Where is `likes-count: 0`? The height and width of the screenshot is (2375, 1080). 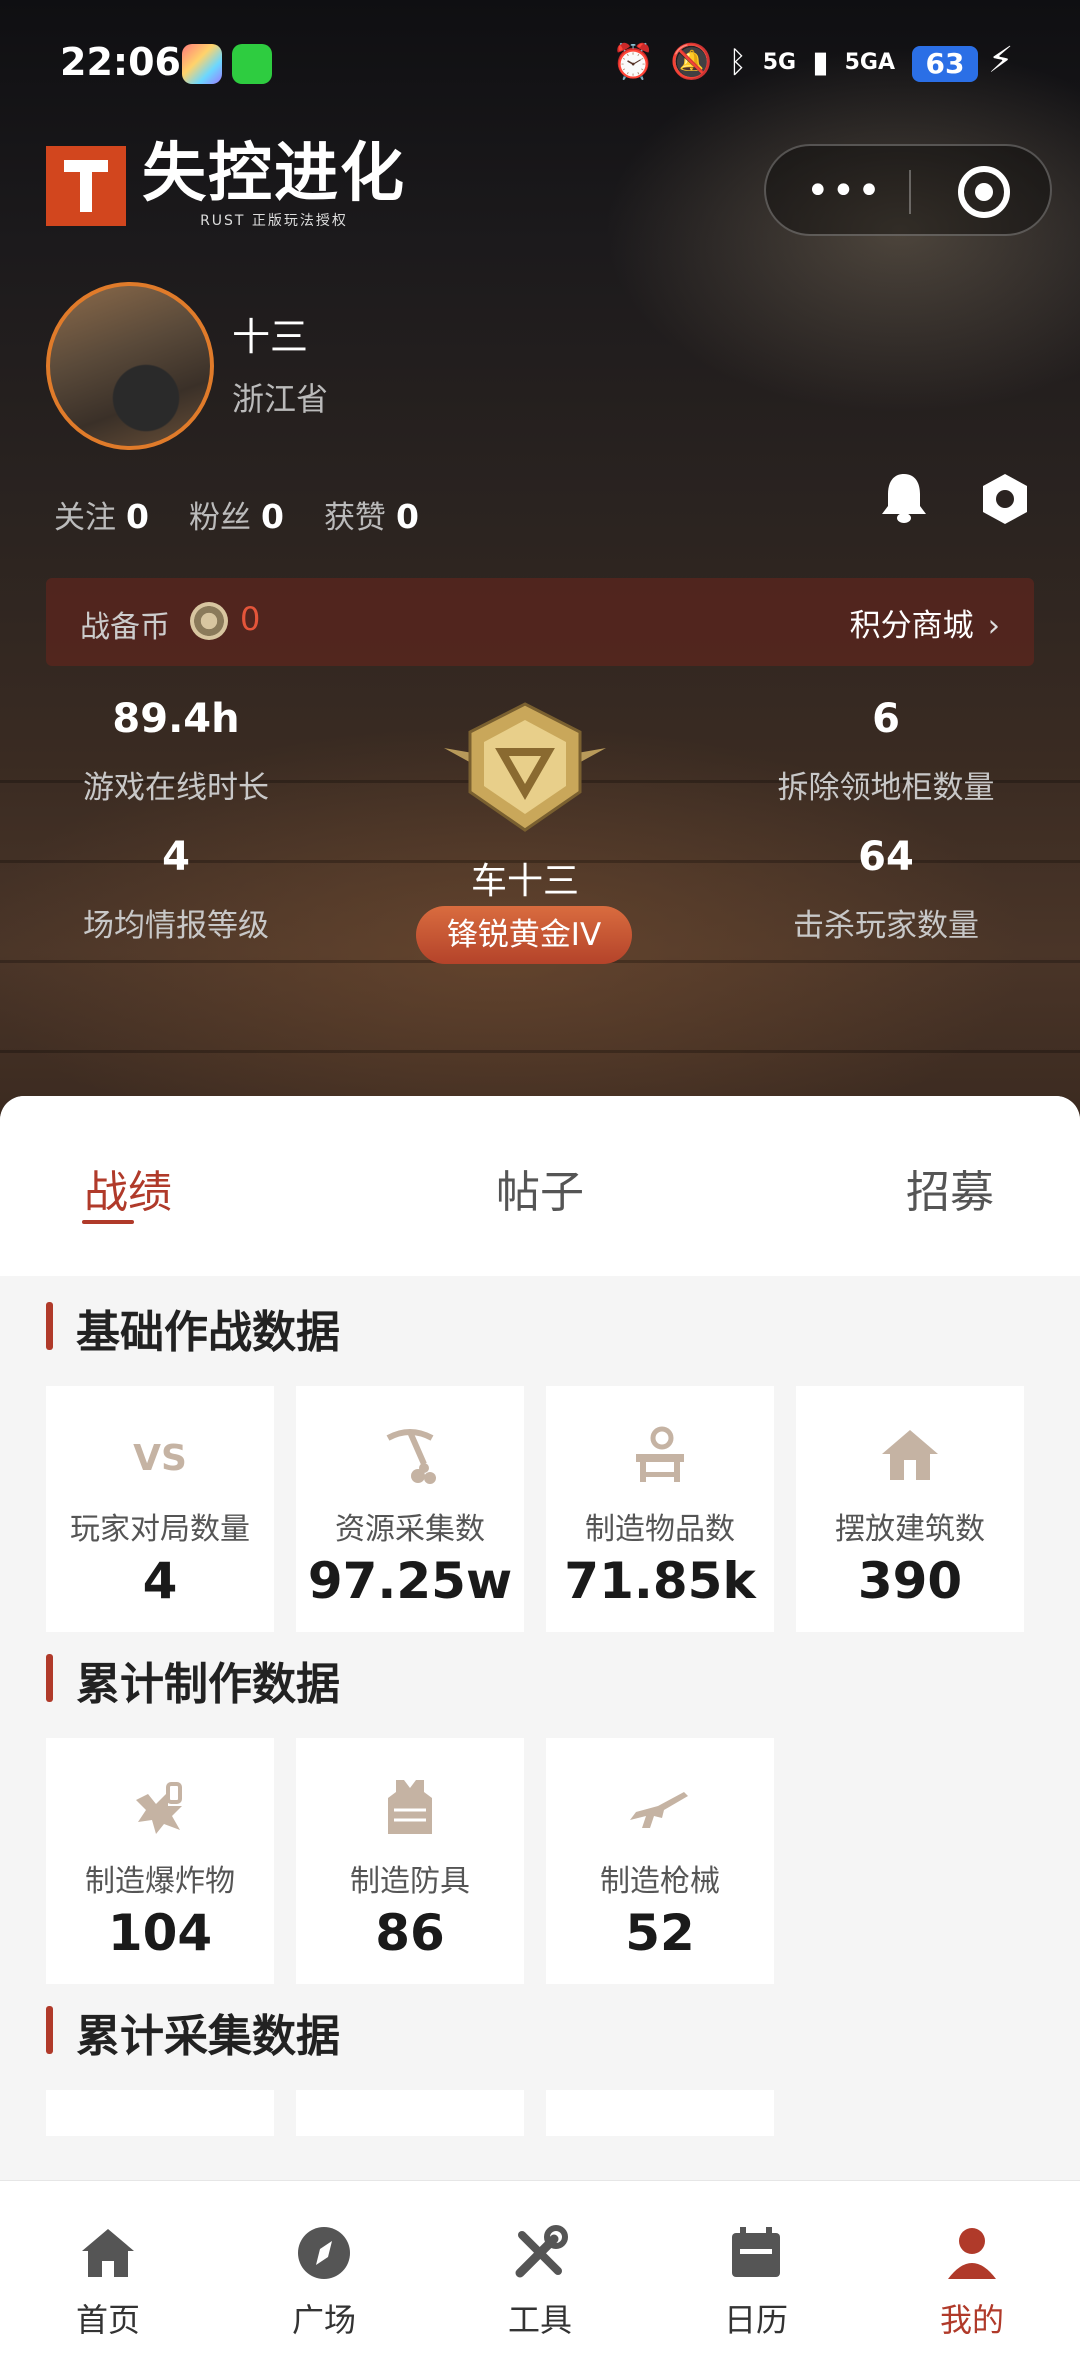
likes-count: 0 is located at coordinates (407, 516).